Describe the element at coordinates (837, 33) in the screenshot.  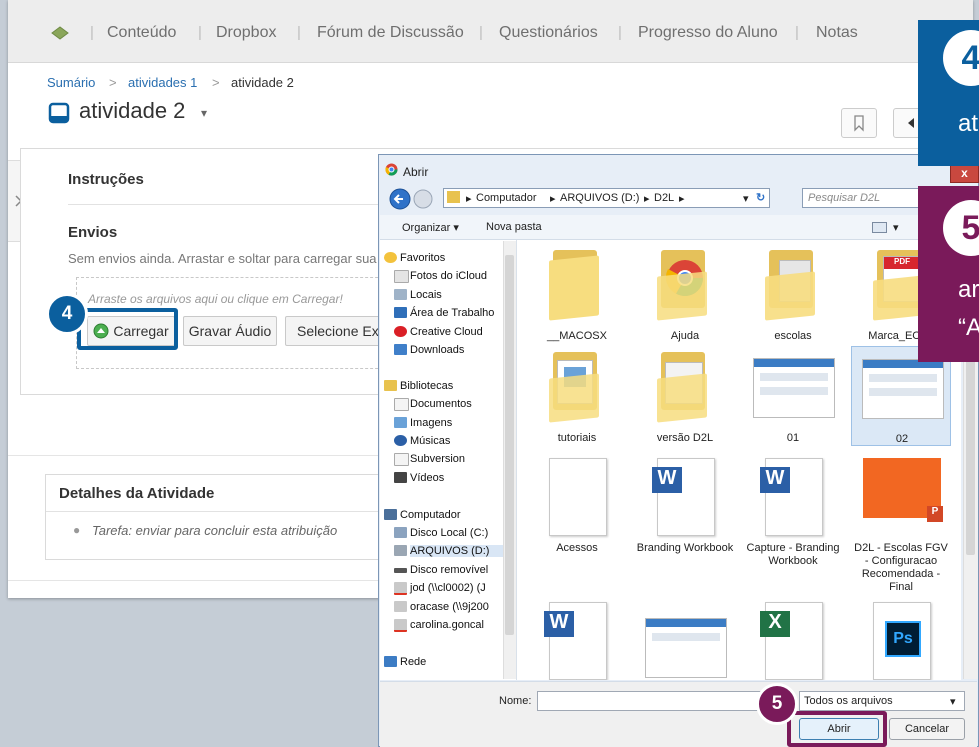
I see `nav-item-notas: Notas` at that location.